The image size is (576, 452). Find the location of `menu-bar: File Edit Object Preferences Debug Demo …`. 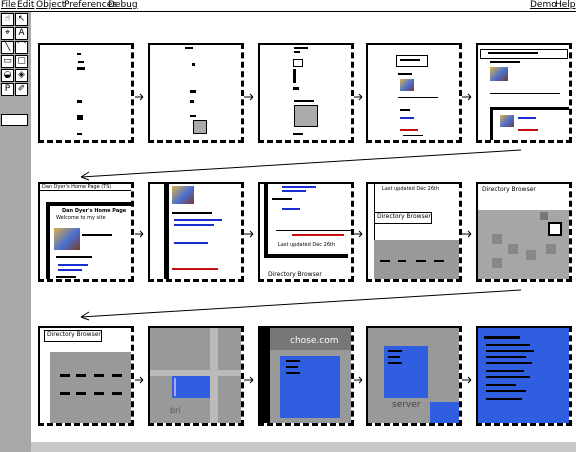

menu-bar: File Edit Object Preferences Debug Demo … is located at coordinates (288, 6).